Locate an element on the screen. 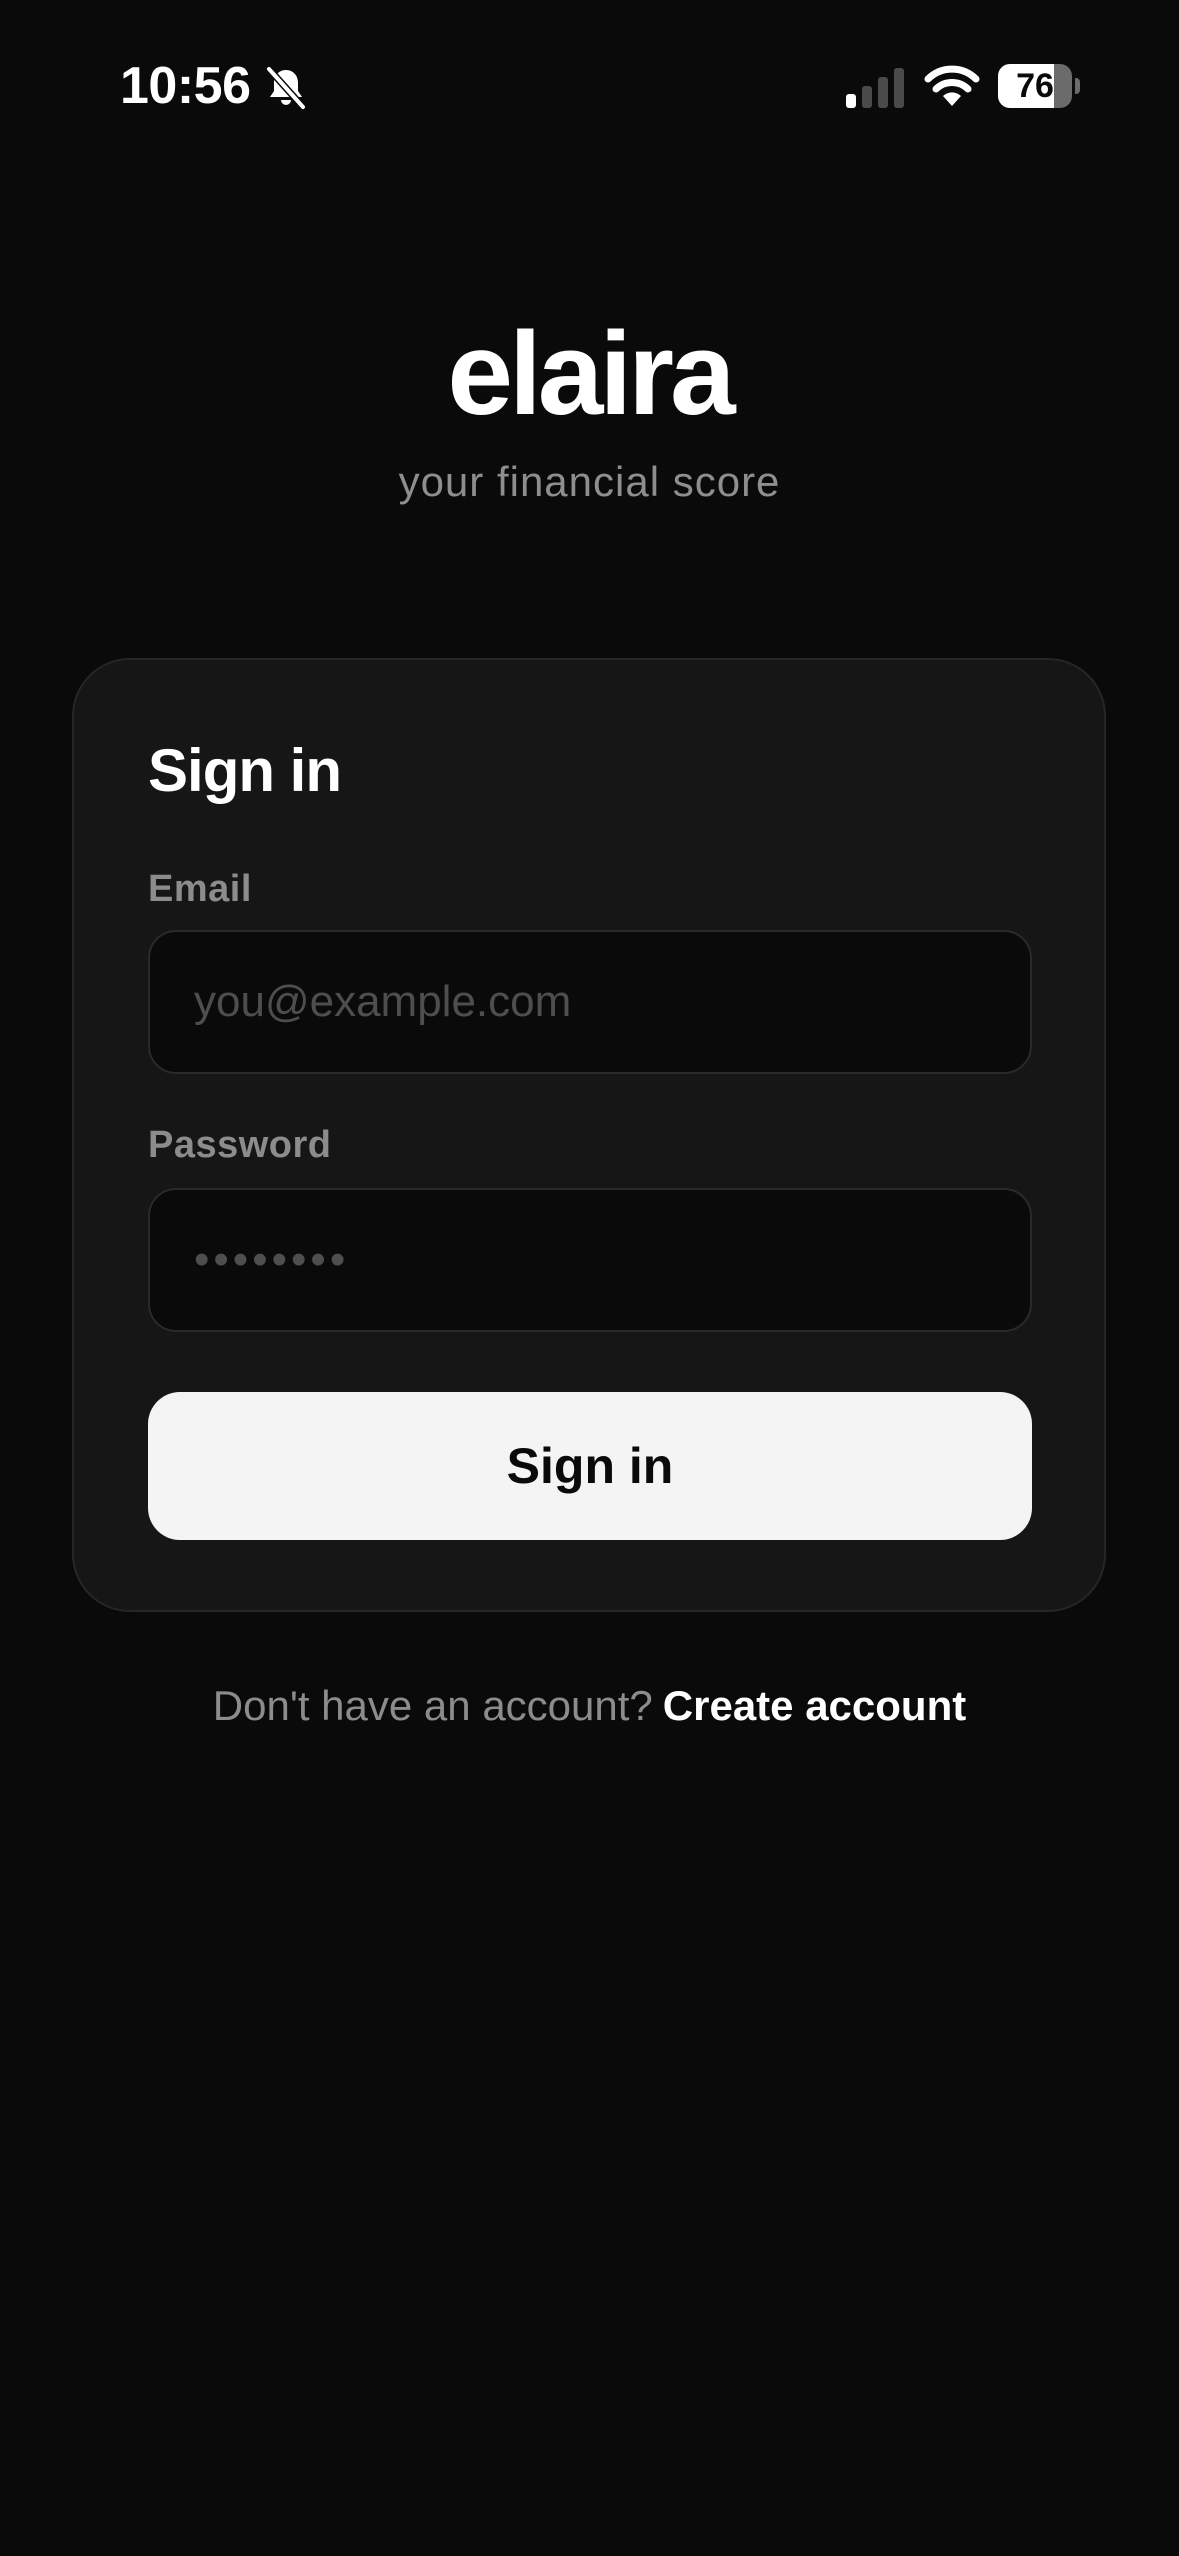  sign-in-button: Sign in is located at coordinates (590, 1466).